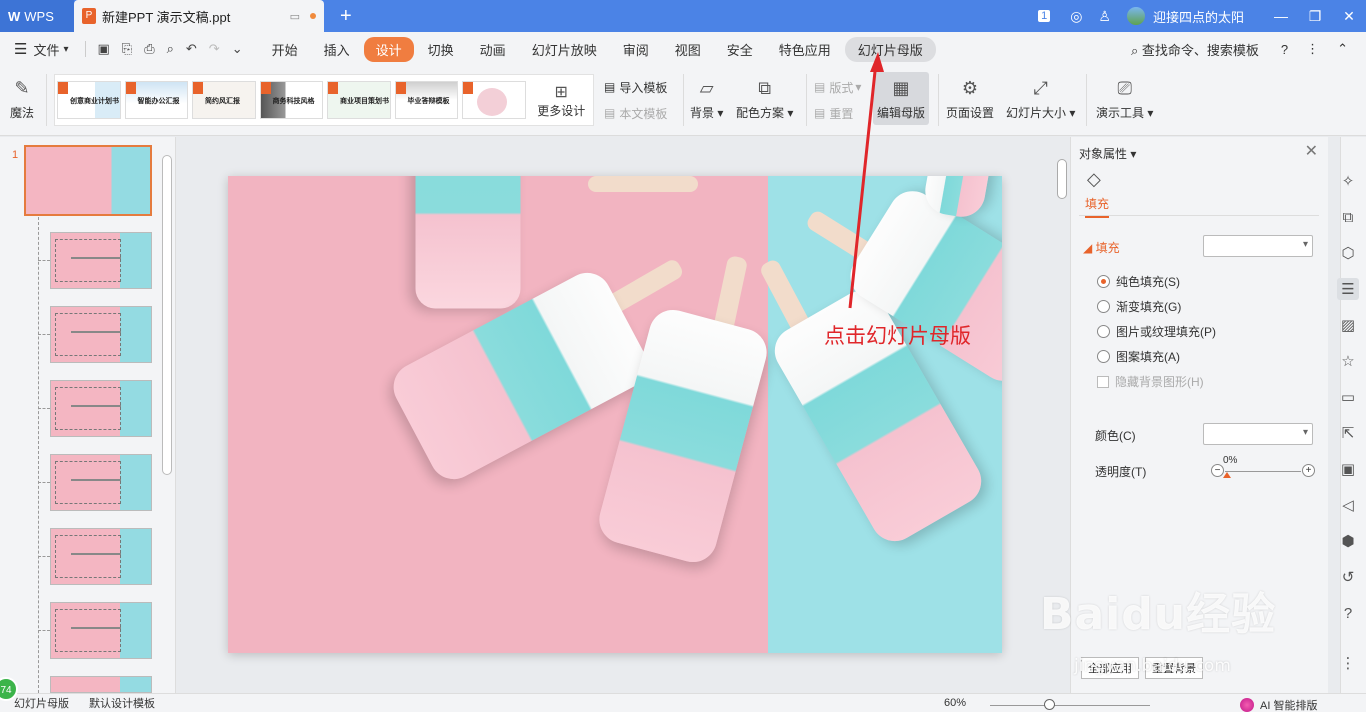 This screenshot has width=1366, height=712. I want to click on gradient-fill-radio: 渐变填充(G), so click(1139, 306).